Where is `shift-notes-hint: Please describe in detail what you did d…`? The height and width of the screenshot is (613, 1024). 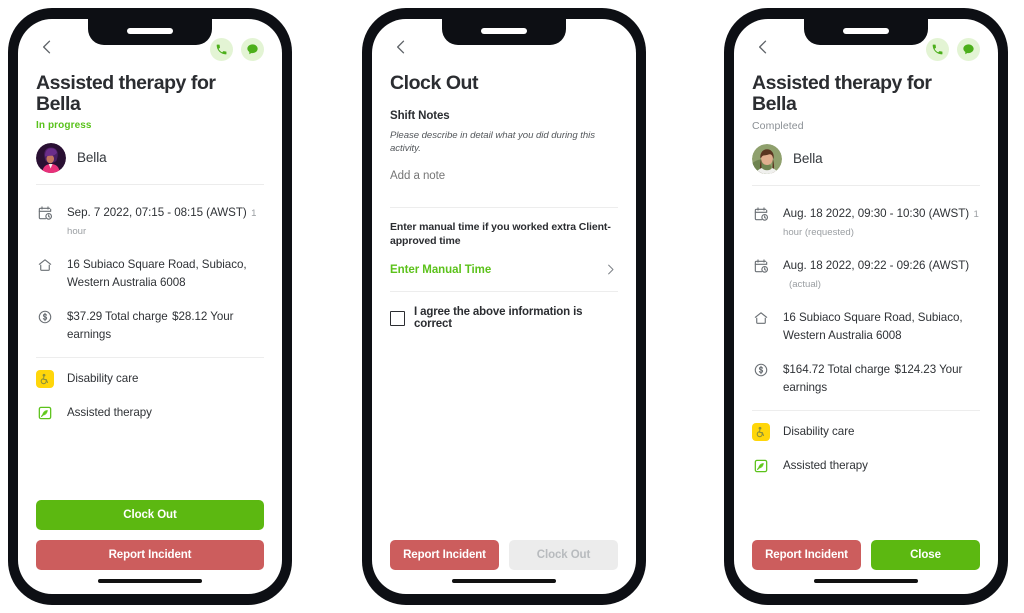 shift-notes-hint: Please describe in detail what you did d… is located at coordinates (492, 142).